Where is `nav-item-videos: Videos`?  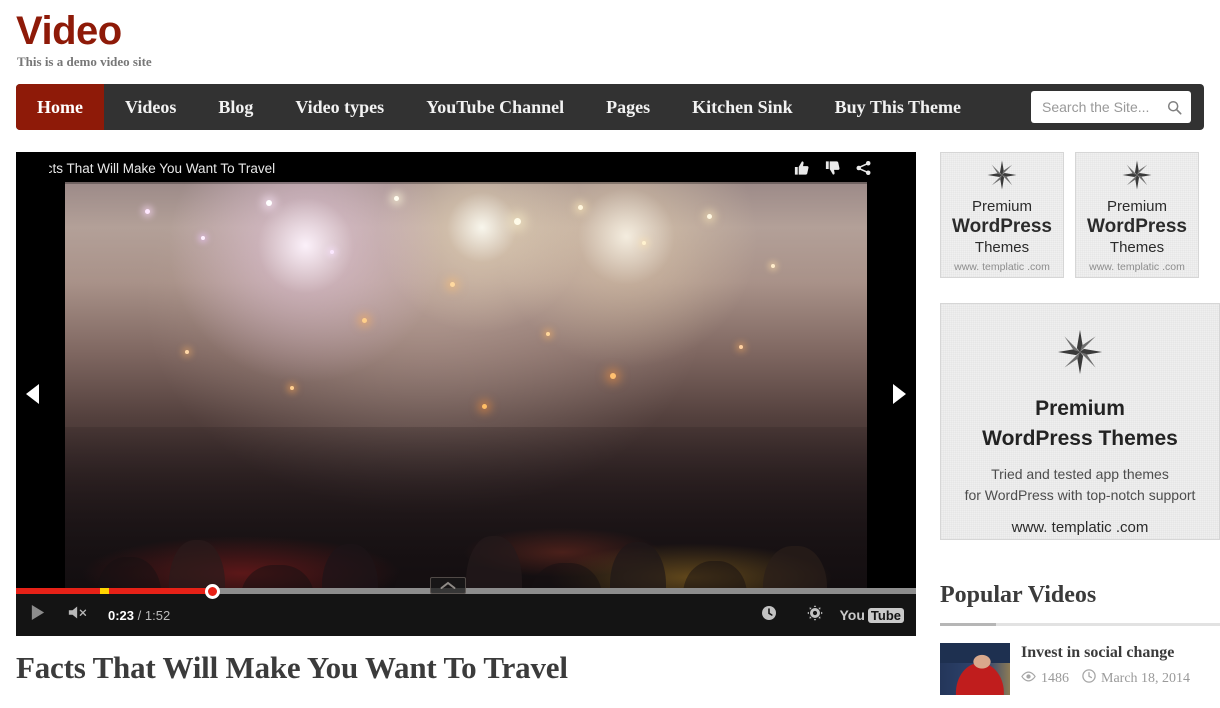
nav-item-videos: Videos is located at coordinates (150, 107).